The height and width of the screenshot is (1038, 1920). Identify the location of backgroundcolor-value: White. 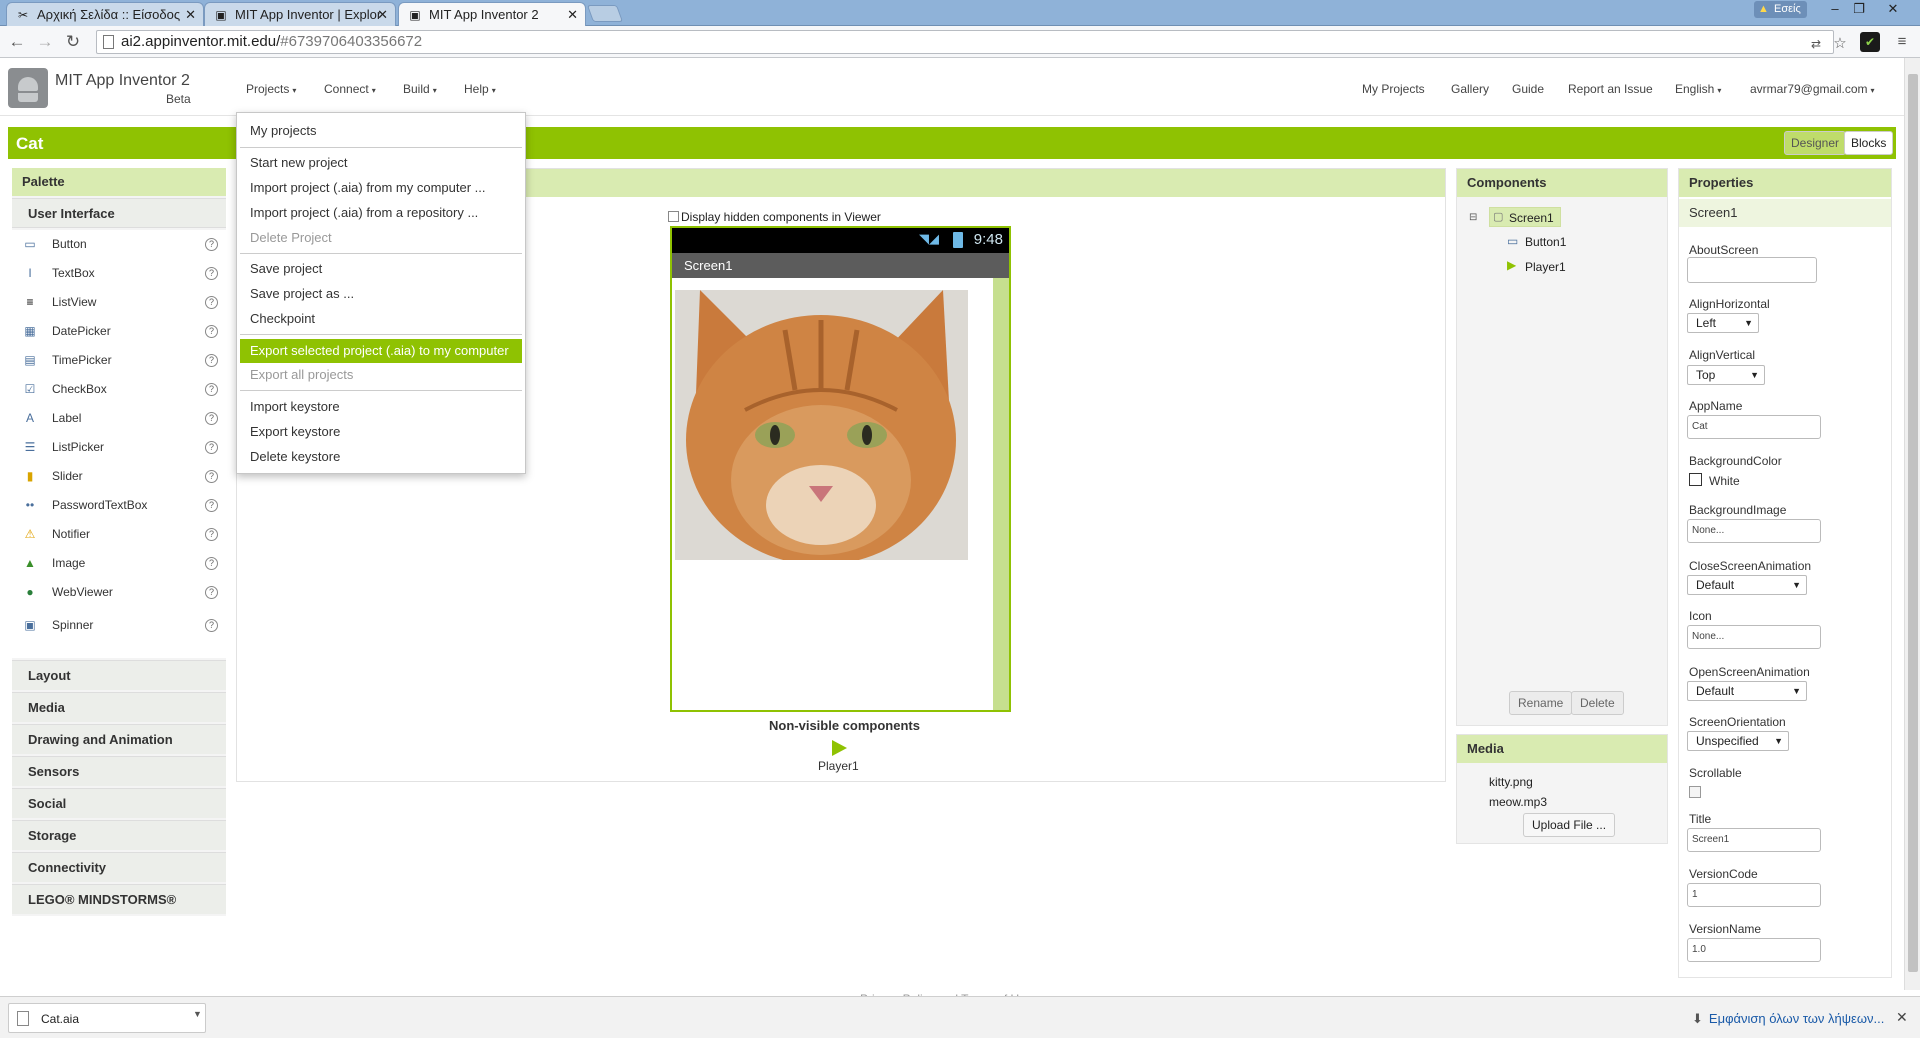
(1724, 481).